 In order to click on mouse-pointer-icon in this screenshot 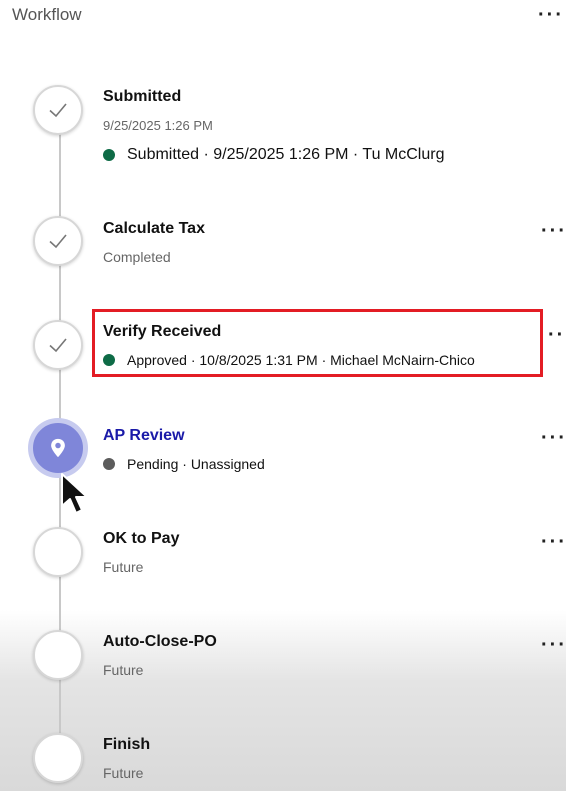, I will do `click(74, 493)`.